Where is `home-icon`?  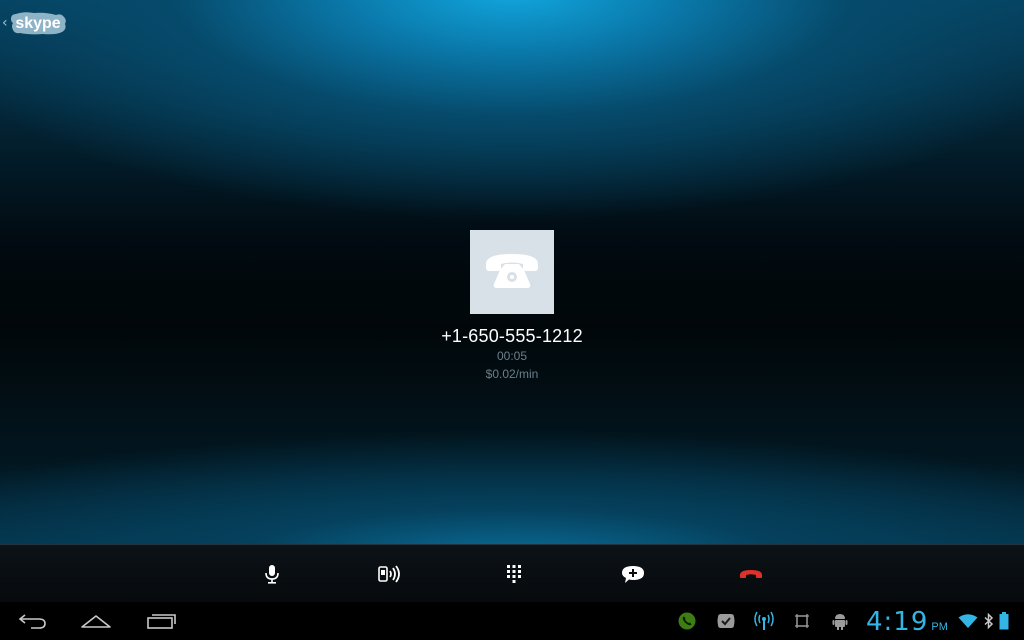 home-icon is located at coordinates (96, 621).